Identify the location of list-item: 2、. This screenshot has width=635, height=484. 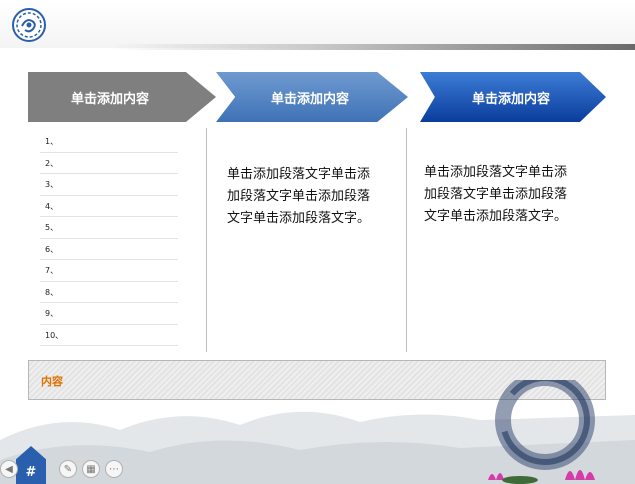
(109, 163).